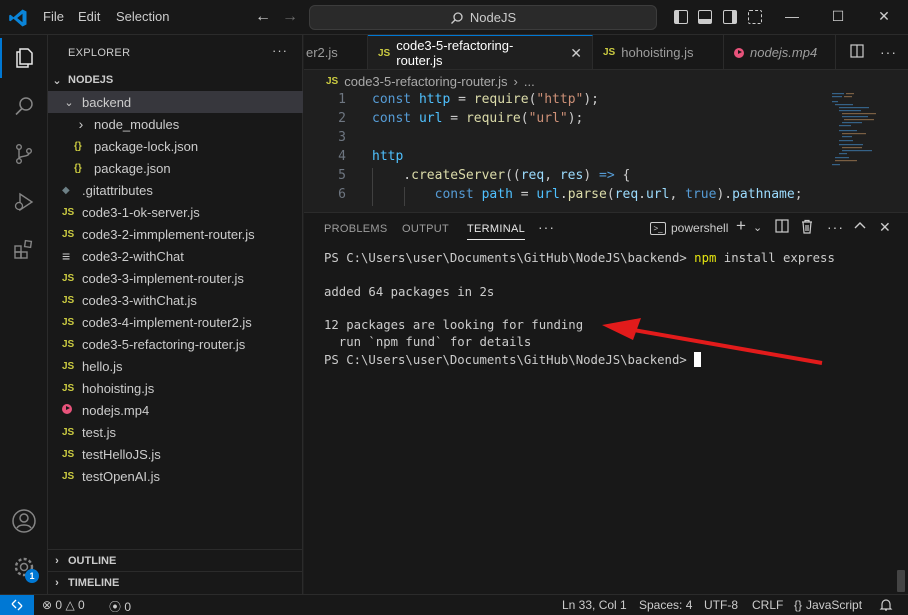 Image resolution: width=908 pixels, height=615 pixels. Describe the element at coordinates (24, 521) in the screenshot. I see `accounts-icon` at that location.